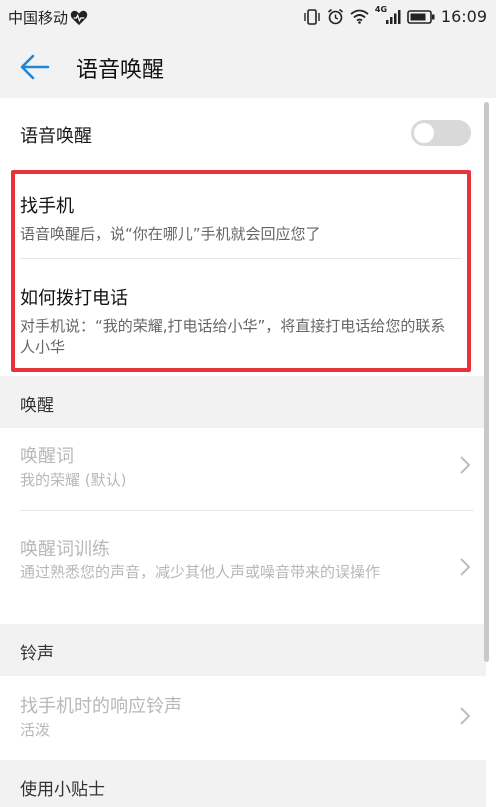  I want to click on list-item-wakeup-training: 唤醒词训练 通过熟悉您的声音，减少其他人声或噪音带来的误操作, so click(243, 567).